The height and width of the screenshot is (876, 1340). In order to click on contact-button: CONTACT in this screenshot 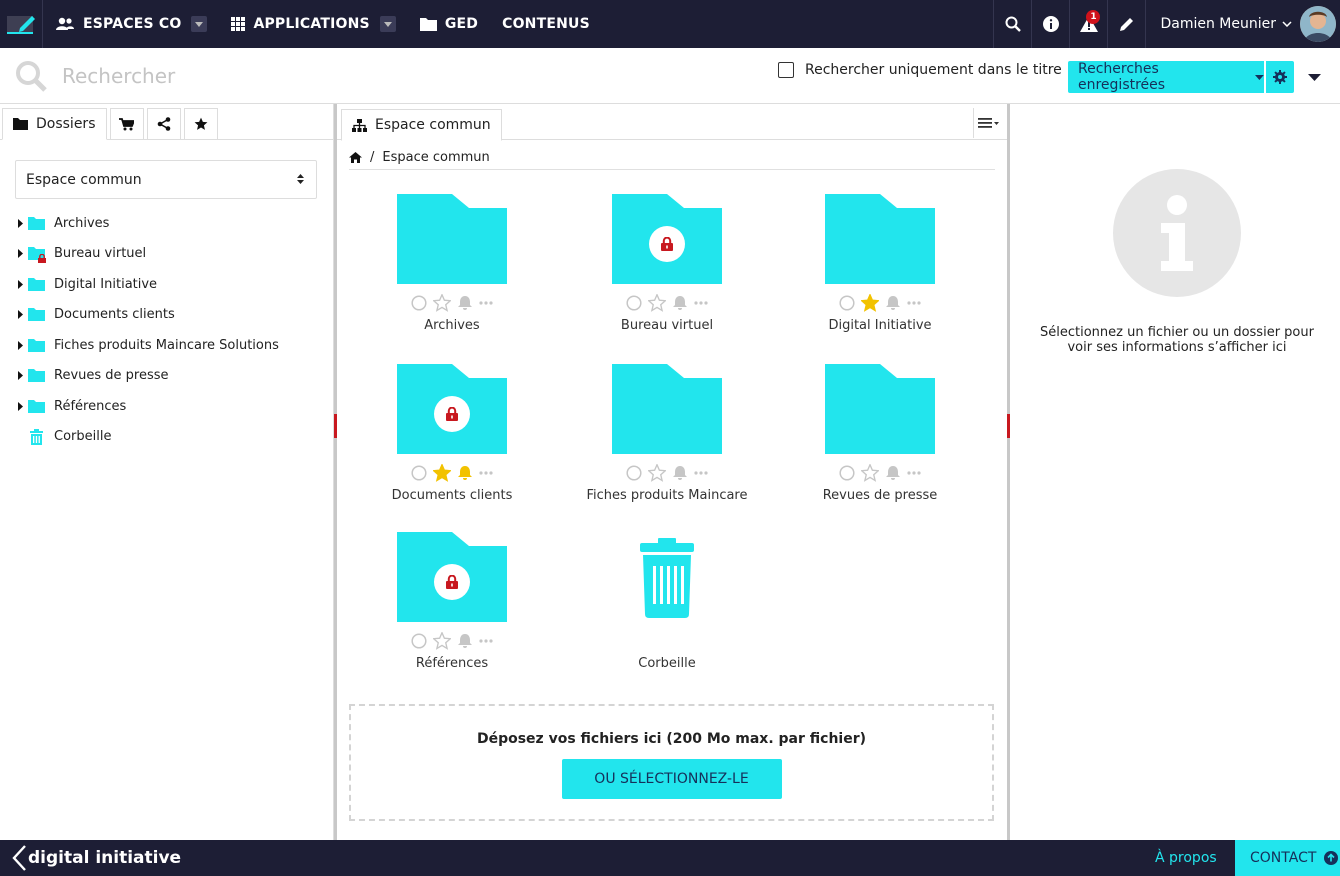, I will do `click(1287, 858)`.